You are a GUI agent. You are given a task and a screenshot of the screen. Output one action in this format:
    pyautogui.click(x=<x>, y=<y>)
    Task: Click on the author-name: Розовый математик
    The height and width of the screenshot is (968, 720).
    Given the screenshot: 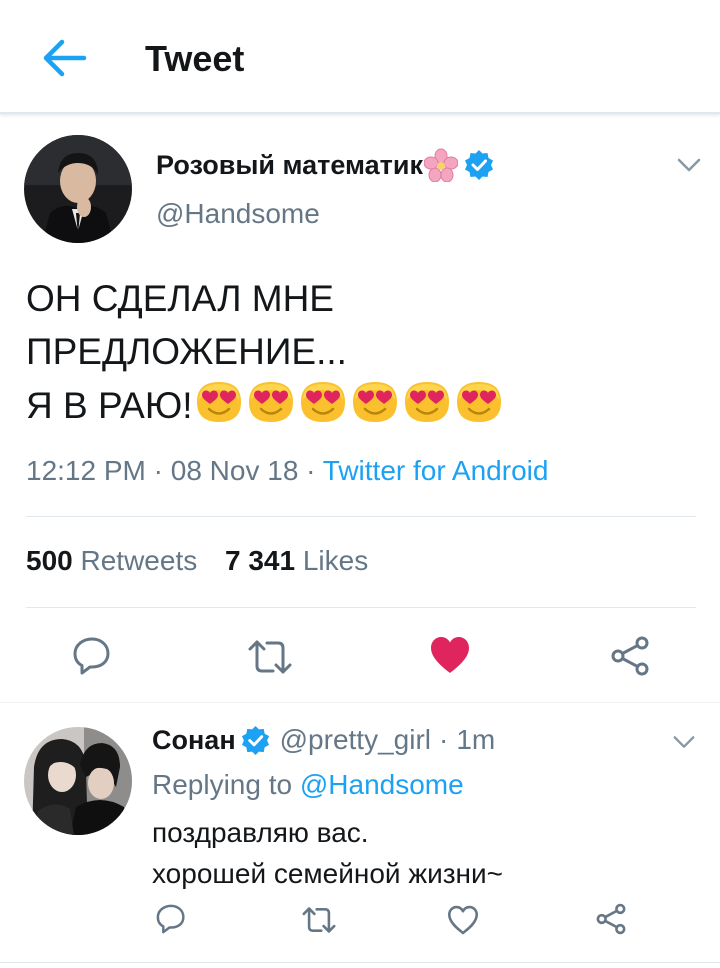 What is the action you would take?
    pyautogui.click(x=289, y=165)
    